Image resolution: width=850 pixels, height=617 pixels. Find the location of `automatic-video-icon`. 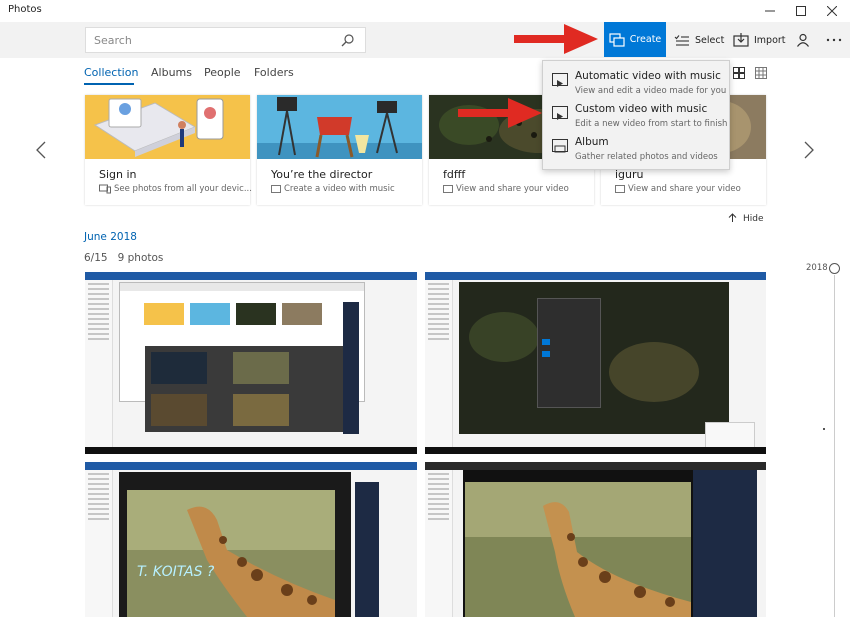

automatic-video-icon is located at coordinates (560, 80).